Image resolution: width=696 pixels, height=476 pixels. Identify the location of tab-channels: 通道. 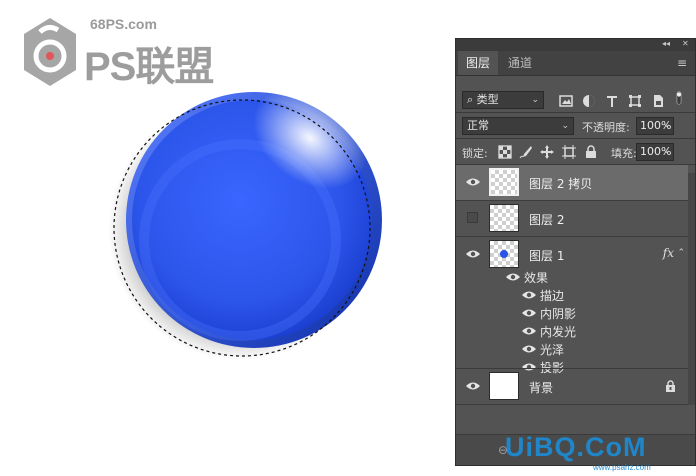
(520, 63).